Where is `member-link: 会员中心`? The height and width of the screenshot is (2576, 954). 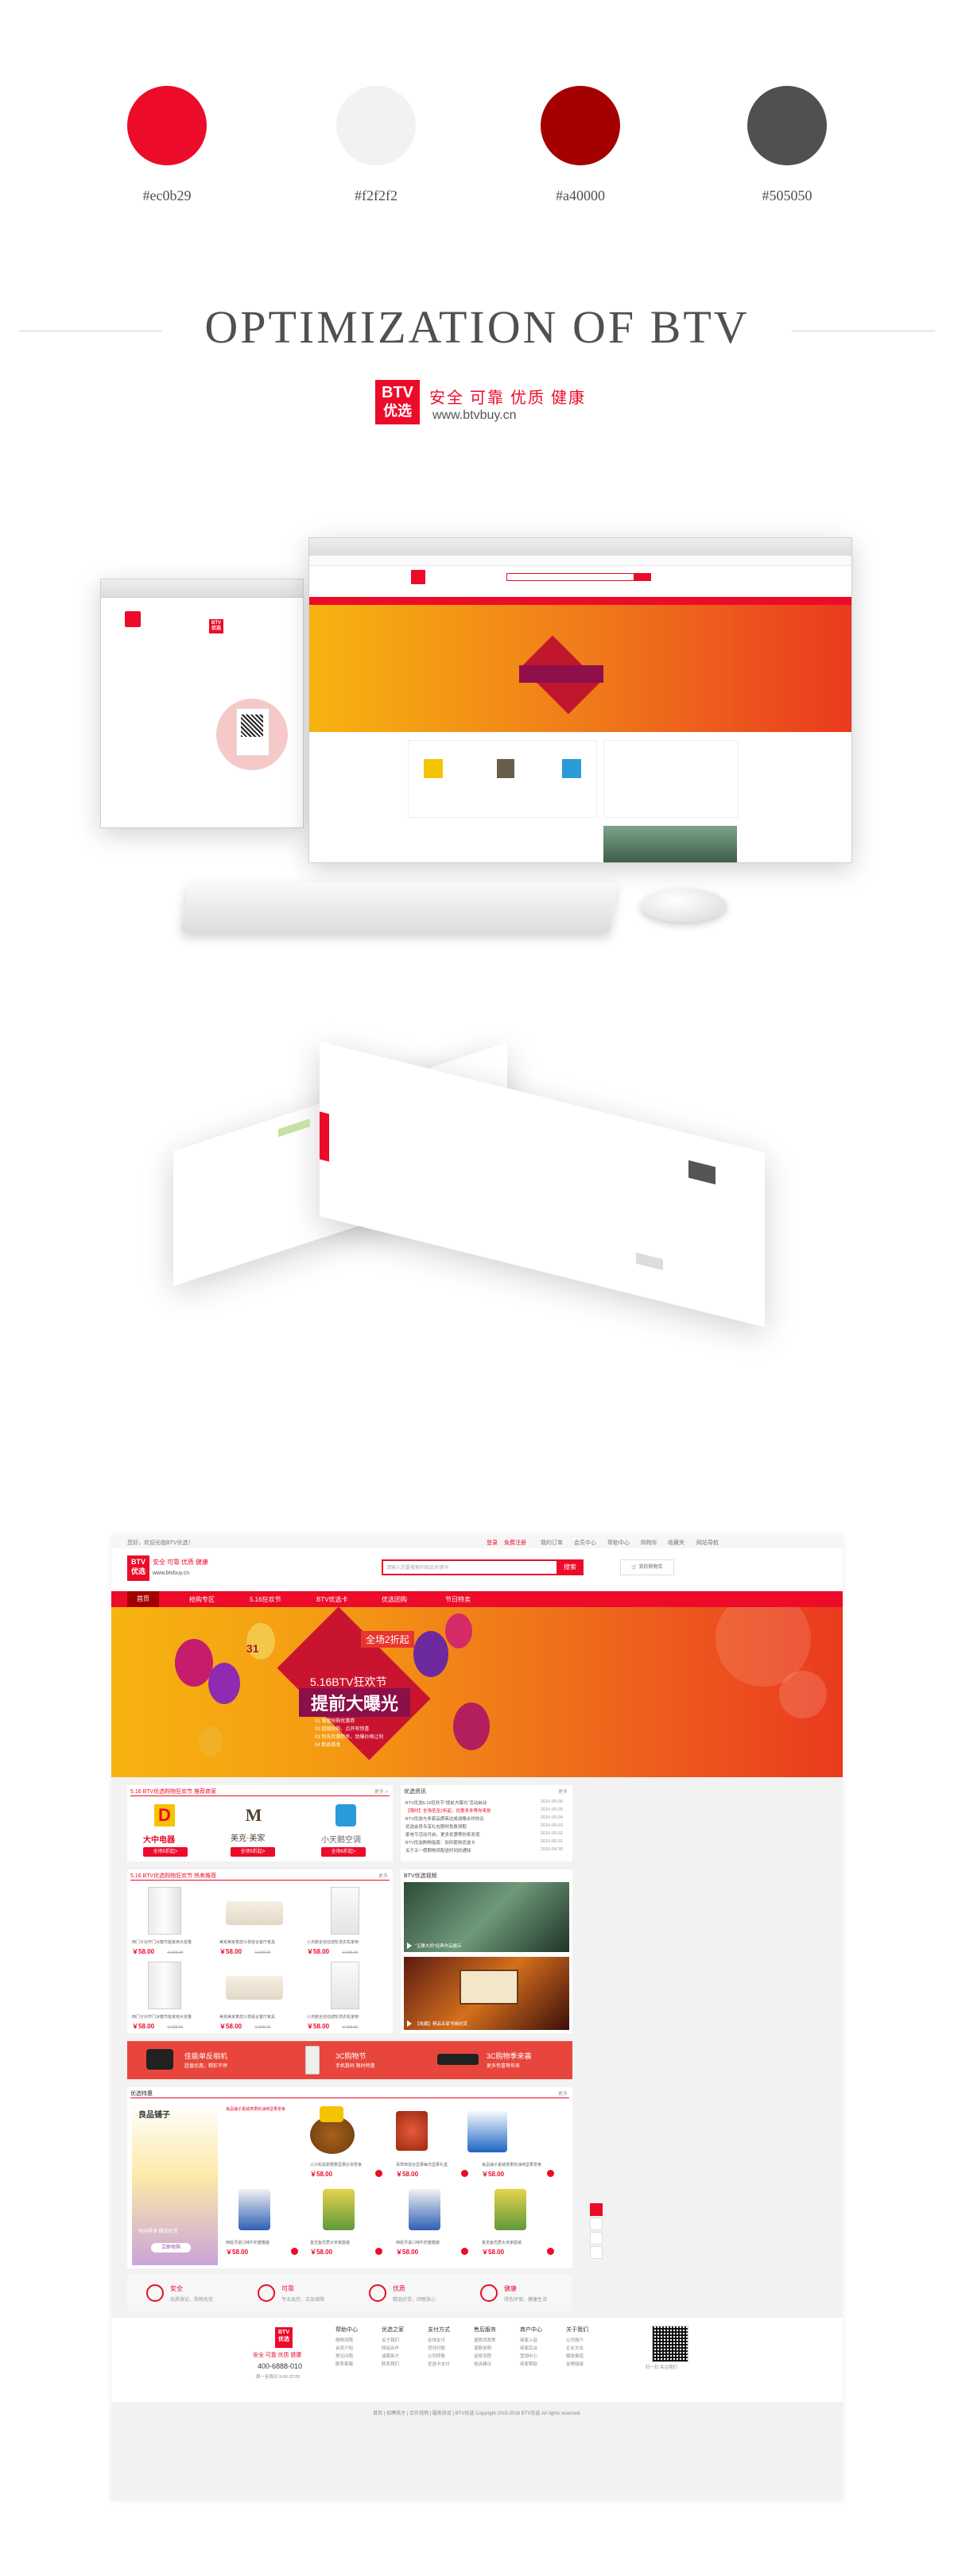 member-link: 会员中心 is located at coordinates (585, 1543).